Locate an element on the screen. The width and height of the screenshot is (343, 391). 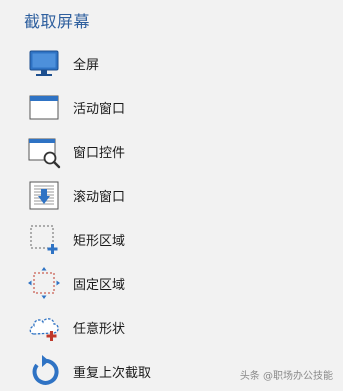
menu-item-label: 矩形区域 is located at coordinates (99, 241).